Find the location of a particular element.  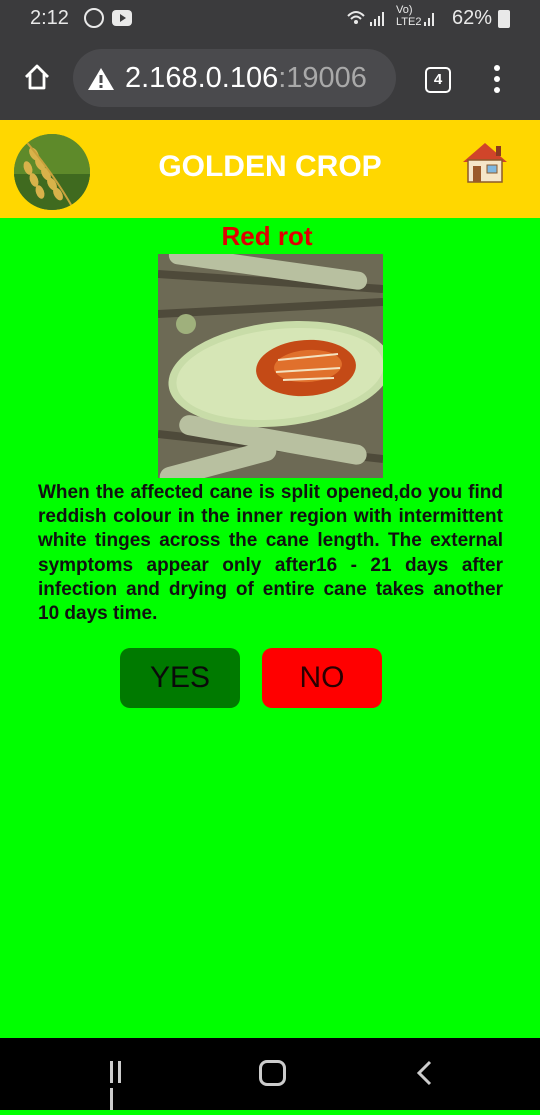

disease-photo is located at coordinates (270, 366).